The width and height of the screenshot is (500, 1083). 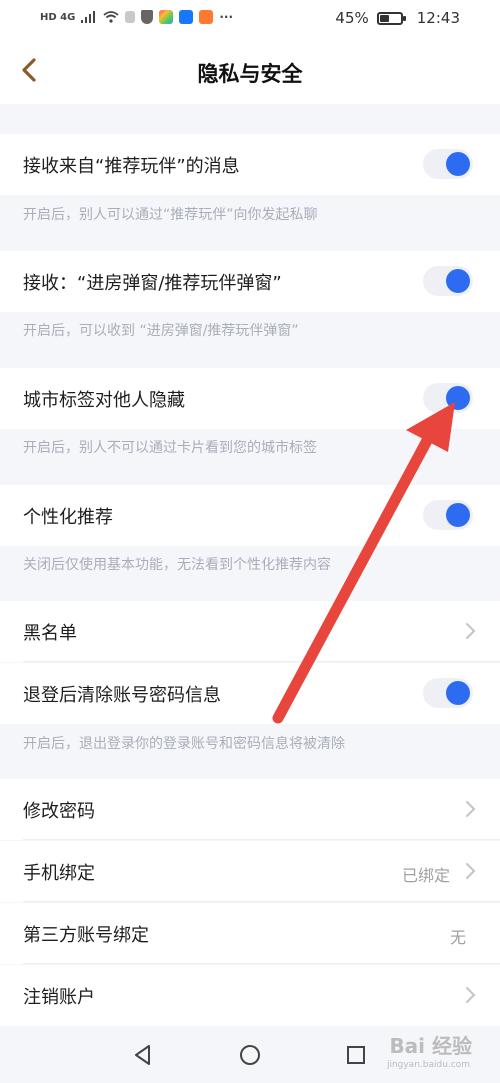 What do you see at coordinates (58, 17) in the screenshot?
I see `network-indicator: HD 4G` at bounding box center [58, 17].